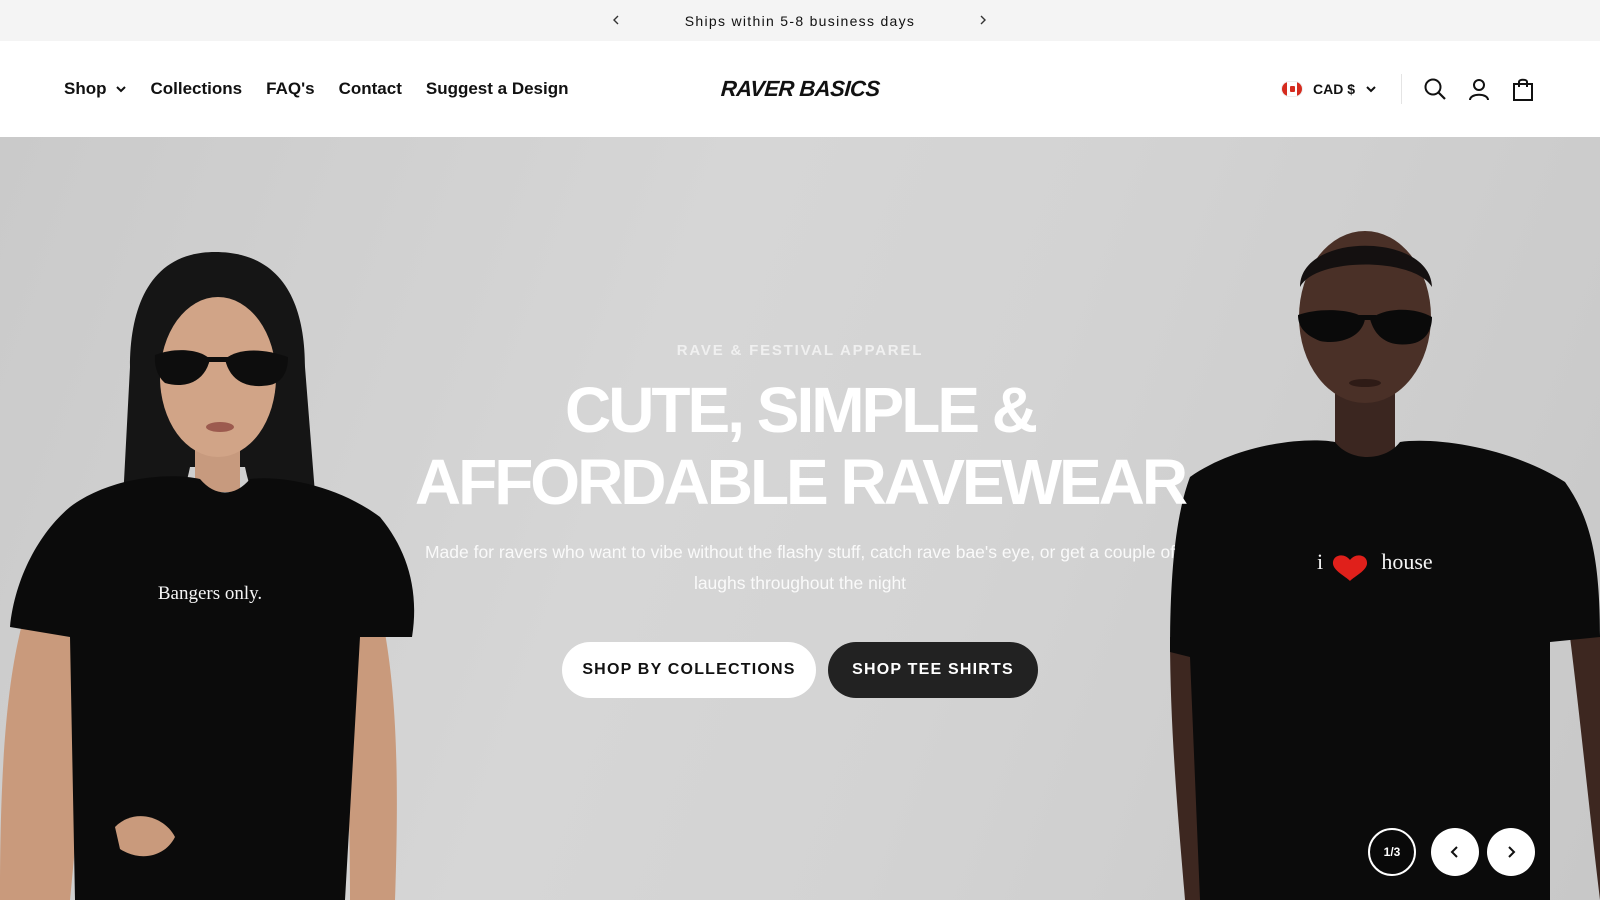 Image resolution: width=1600 pixels, height=900 pixels. I want to click on nav-item-faqs: FAQ's, so click(290, 89).